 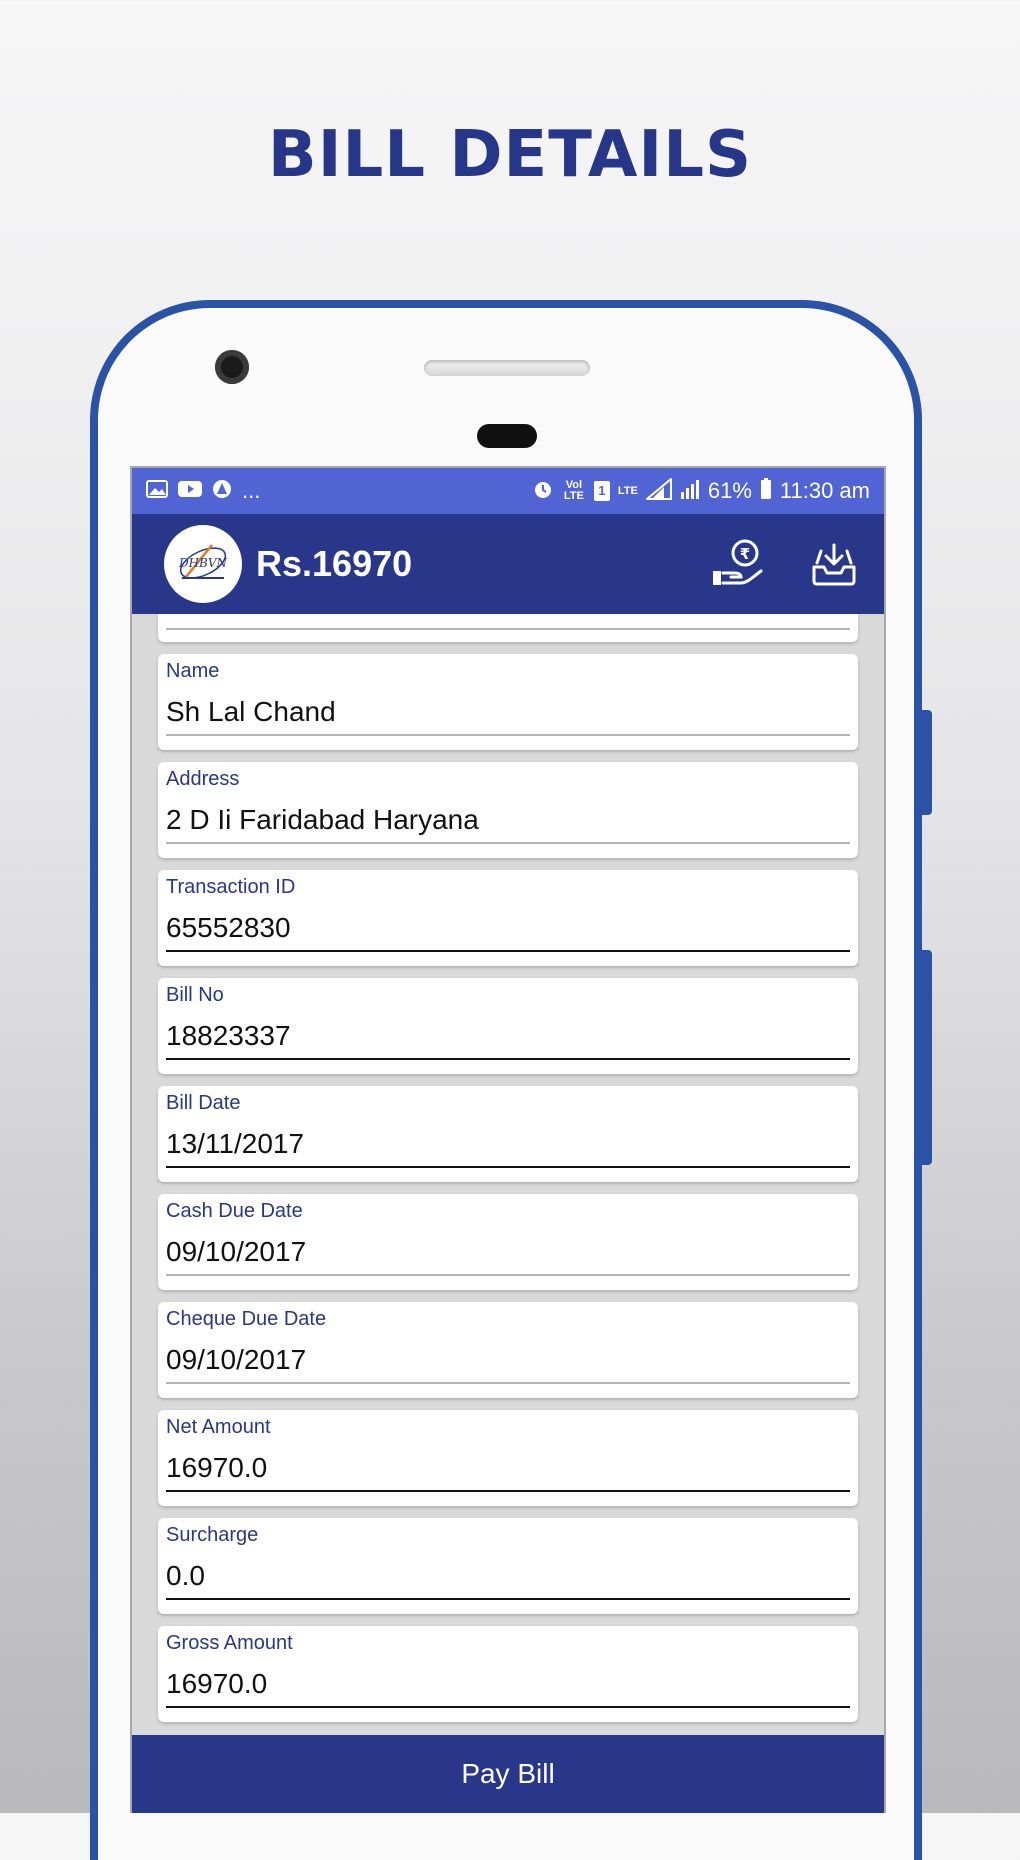 I want to click on front-camera, so click(x=232, y=367).